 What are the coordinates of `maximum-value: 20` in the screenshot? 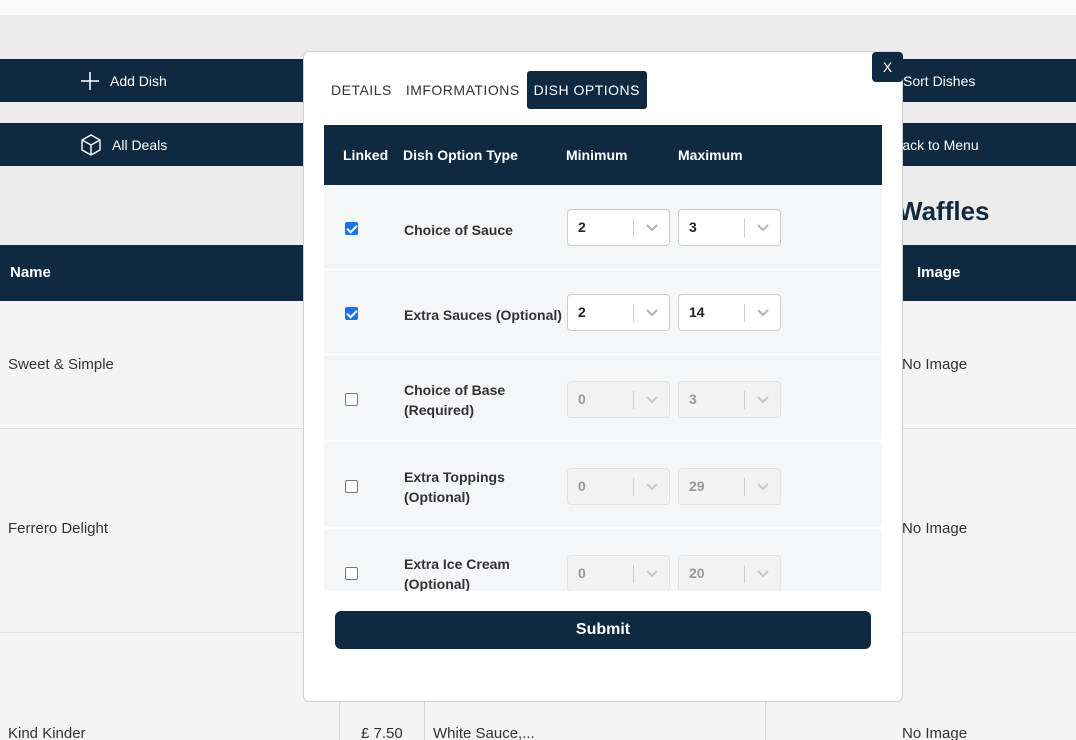 It's located at (697, 573).